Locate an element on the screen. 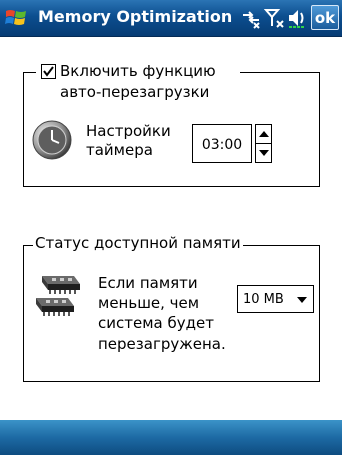 The width and height of the screenshot is (342, 455). volume-icon is located at coordinates (298, 18).